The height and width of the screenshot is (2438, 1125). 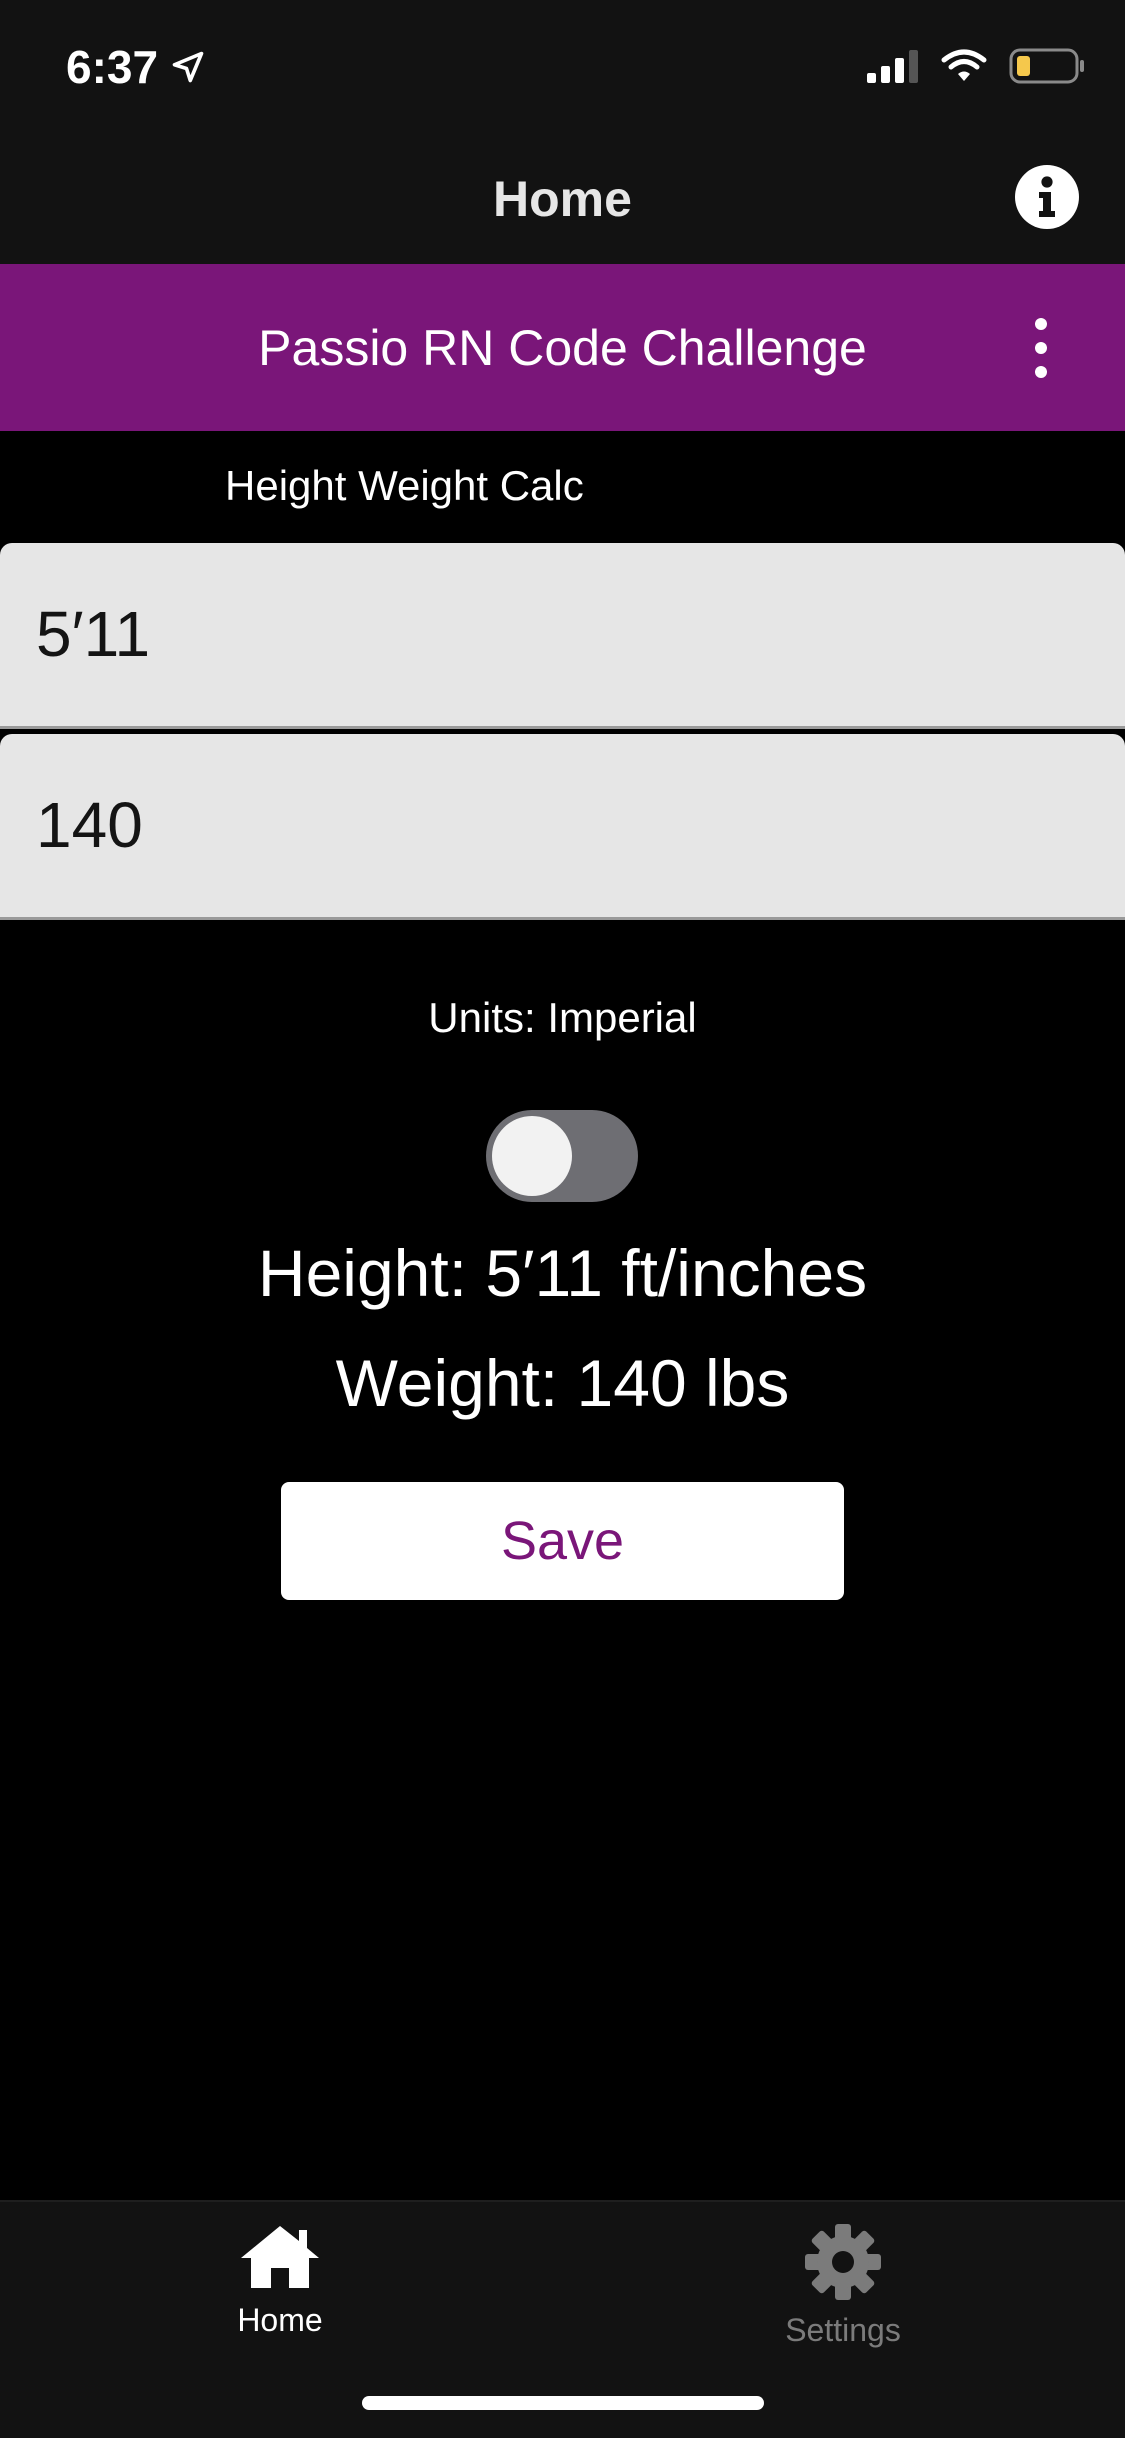 I want to click on tab-home-label: Home, so click(x=280, y=2320).